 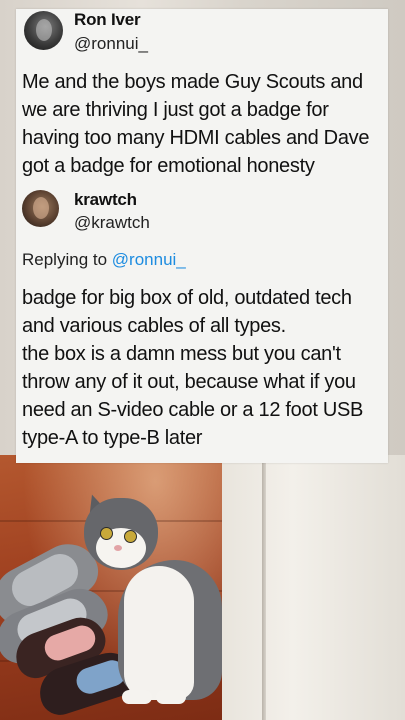 I want to click on reply-author-avatar, so click(x=40, y=208).